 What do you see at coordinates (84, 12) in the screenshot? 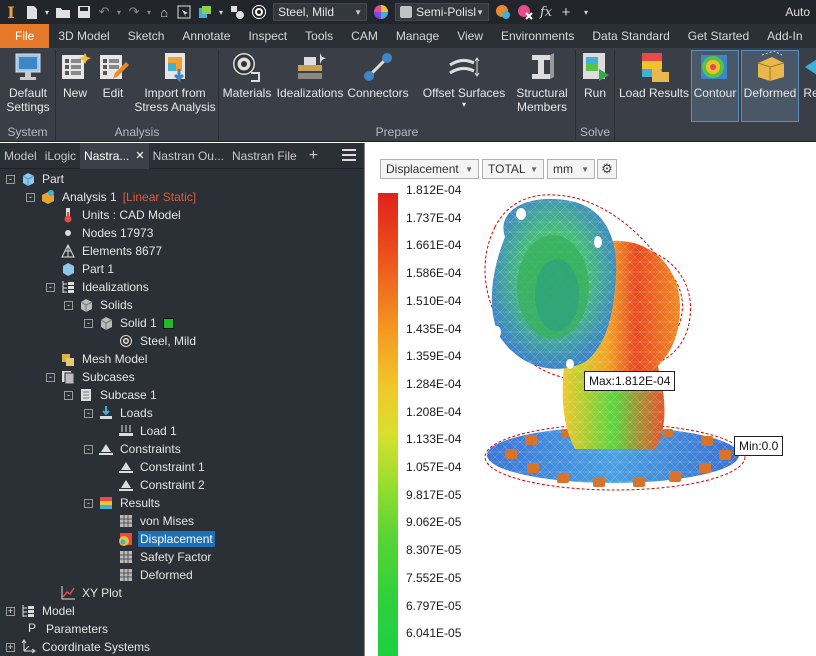
I see `save-icon` at bounding box center [84, 12].